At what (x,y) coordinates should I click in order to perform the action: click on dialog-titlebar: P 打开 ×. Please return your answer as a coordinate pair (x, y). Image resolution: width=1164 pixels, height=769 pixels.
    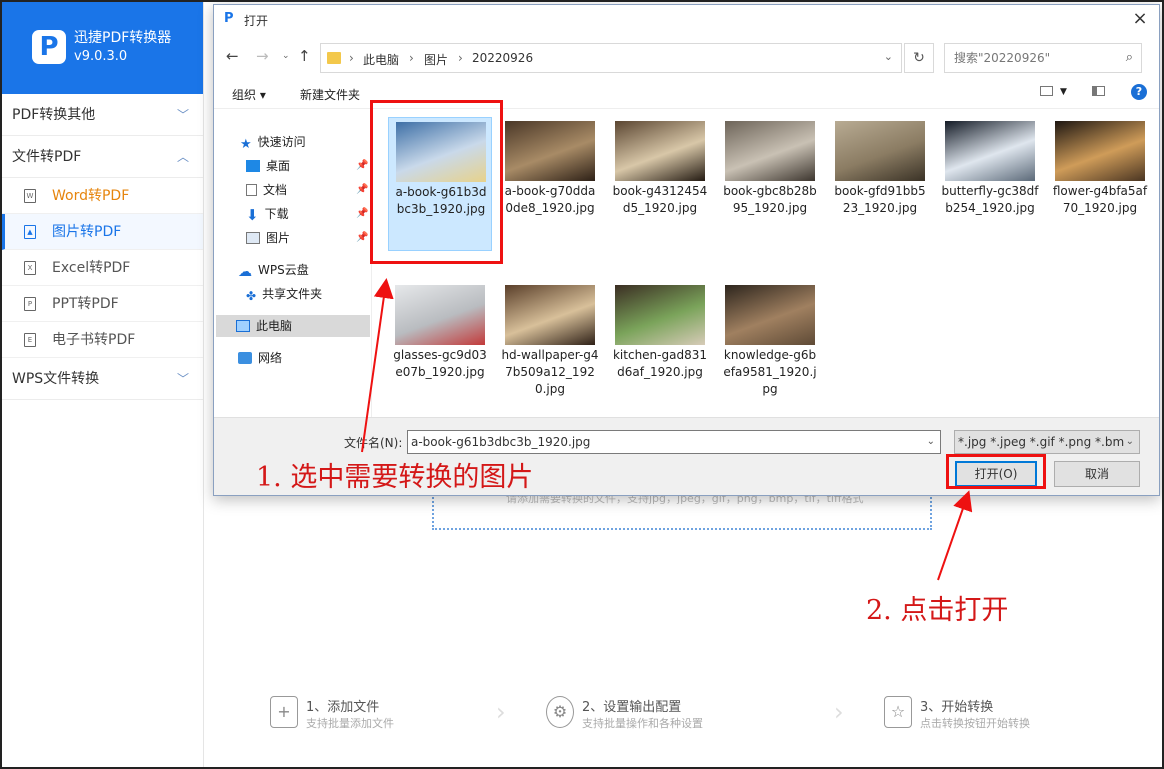
    Looking at the image, I should click on (686, 20).